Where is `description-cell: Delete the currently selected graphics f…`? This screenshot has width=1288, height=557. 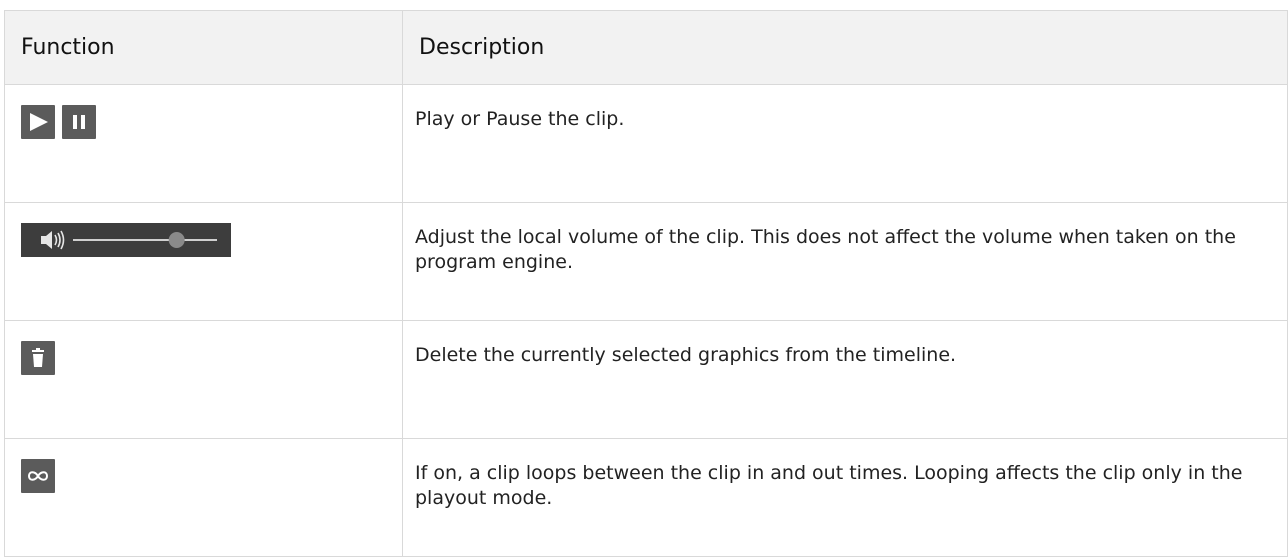 description-cell: Delete the currently selected graphics f… is located at coordinates (845, 379).